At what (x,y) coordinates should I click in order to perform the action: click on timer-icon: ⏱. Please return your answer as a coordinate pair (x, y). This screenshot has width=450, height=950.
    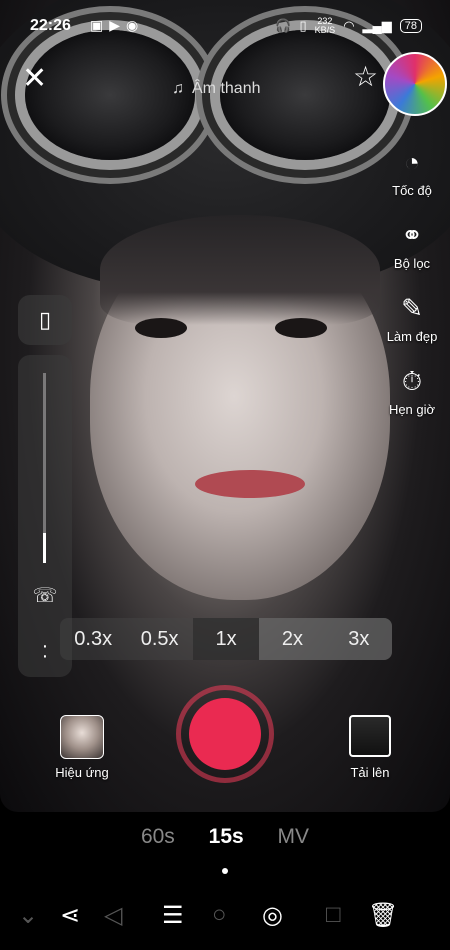
    Looking at the image, I should click on (412, 381).